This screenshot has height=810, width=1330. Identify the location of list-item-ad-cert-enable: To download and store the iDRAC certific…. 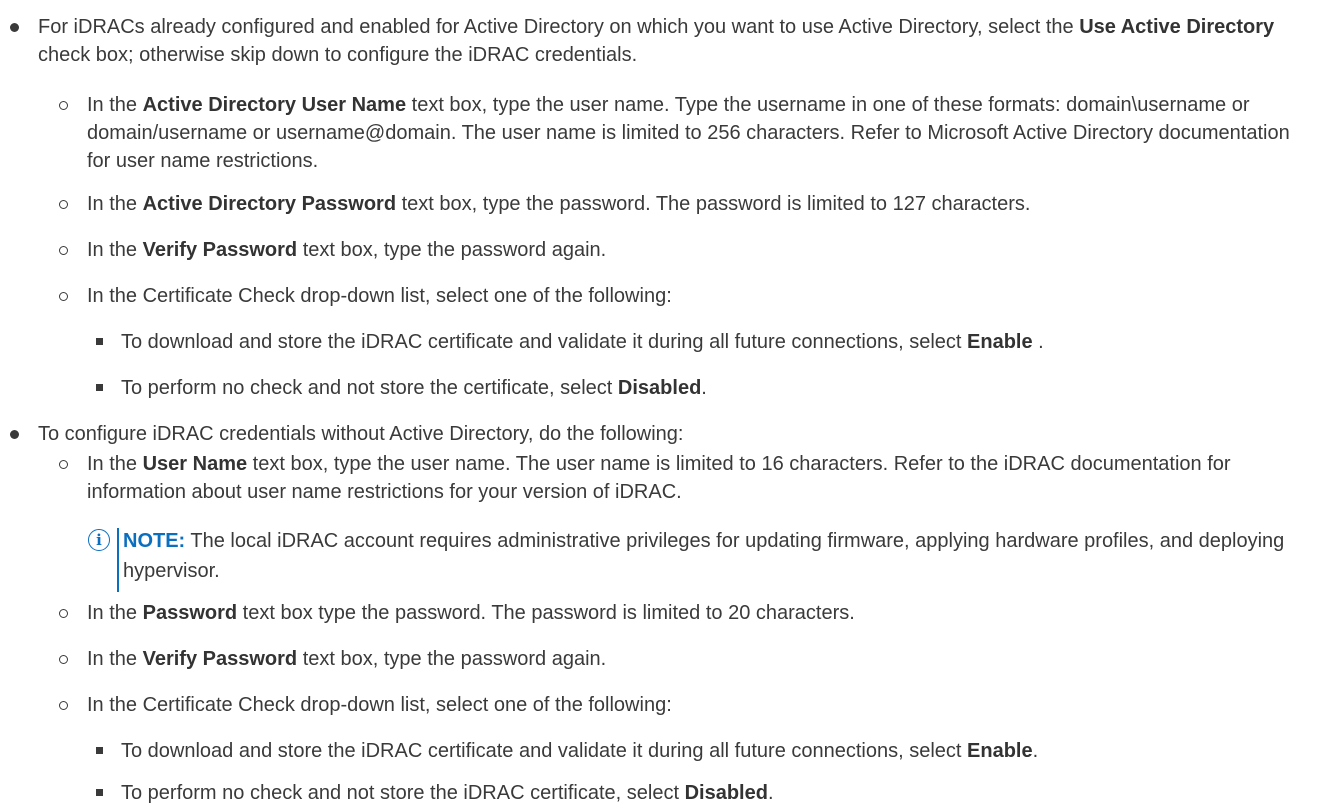
(707, 342).